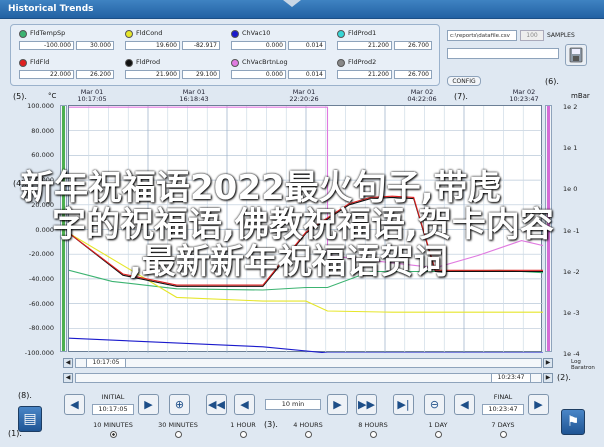 The width and height of the screenshot is (604, 447). I want to click on right-tick-label: 1e 0, so click(570, 189).